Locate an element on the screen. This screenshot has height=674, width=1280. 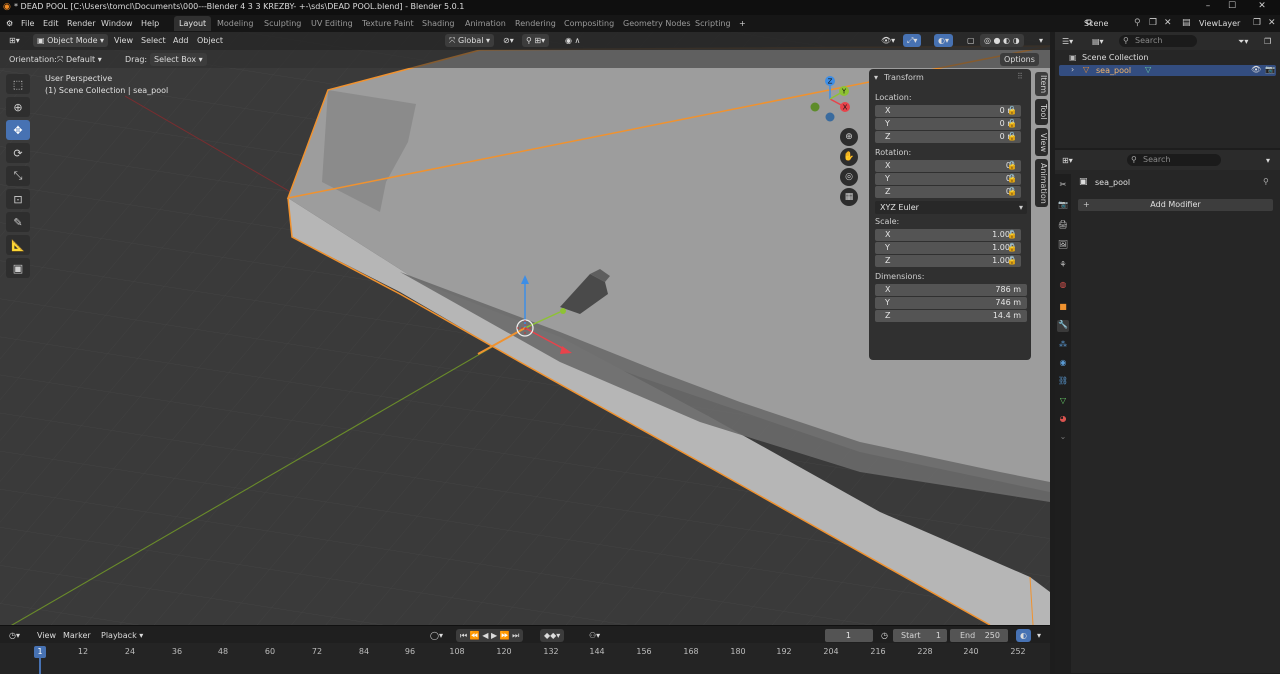
tab-sculpting: Sculpting is located at coordinates (282, 23).